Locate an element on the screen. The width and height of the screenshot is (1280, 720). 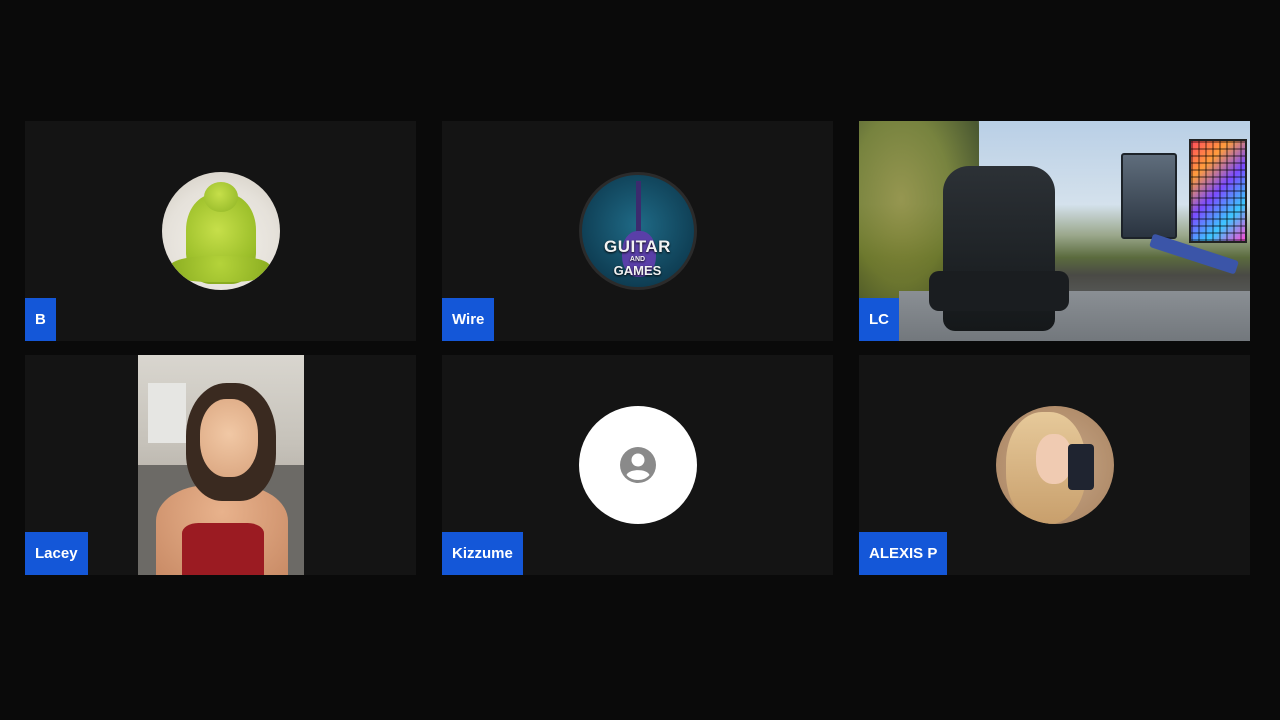
logo-text-line-3: GAMES is located at coordinates (637, 270).